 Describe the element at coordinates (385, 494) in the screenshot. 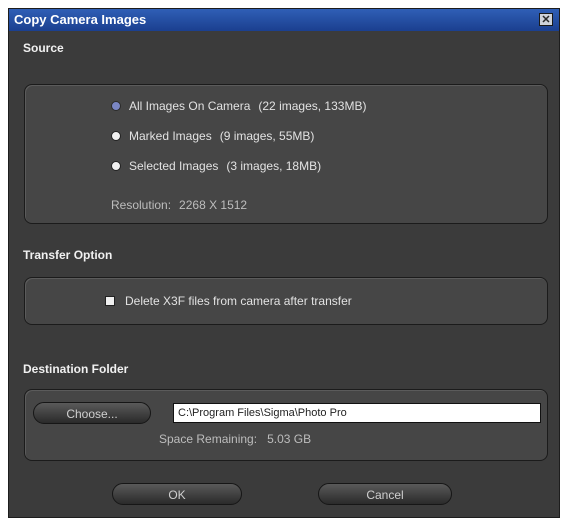

I see `cancel-button: Cancel` at that location.